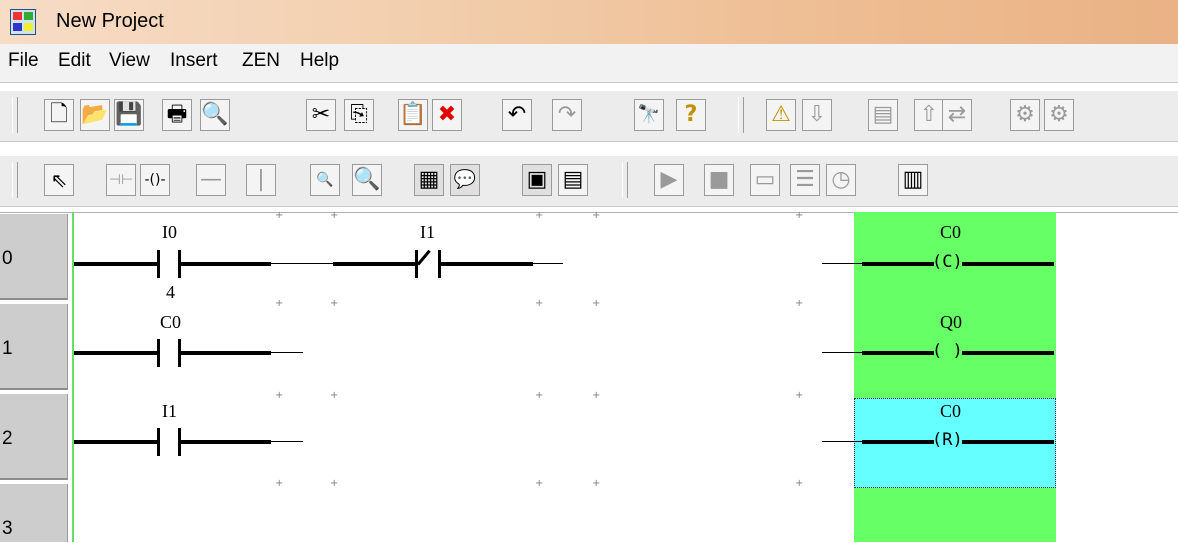  I want to click on ladder-view-icon: ▣, so click(537, 180).